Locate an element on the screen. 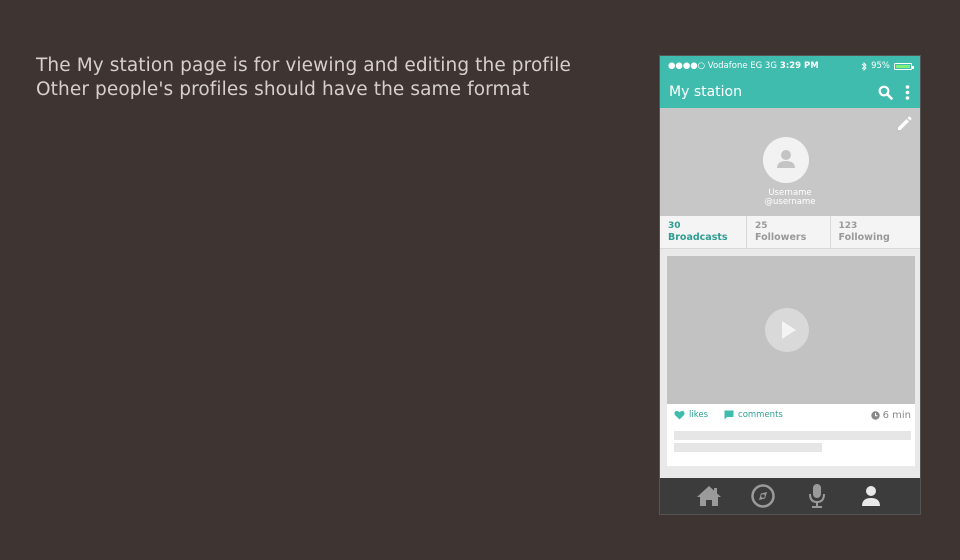 This screenshot has height=560, width=960. status-bar: ●●●●○ Vodafone EG 3G 3:29 PM 95% is located at coordinates (790, 66).